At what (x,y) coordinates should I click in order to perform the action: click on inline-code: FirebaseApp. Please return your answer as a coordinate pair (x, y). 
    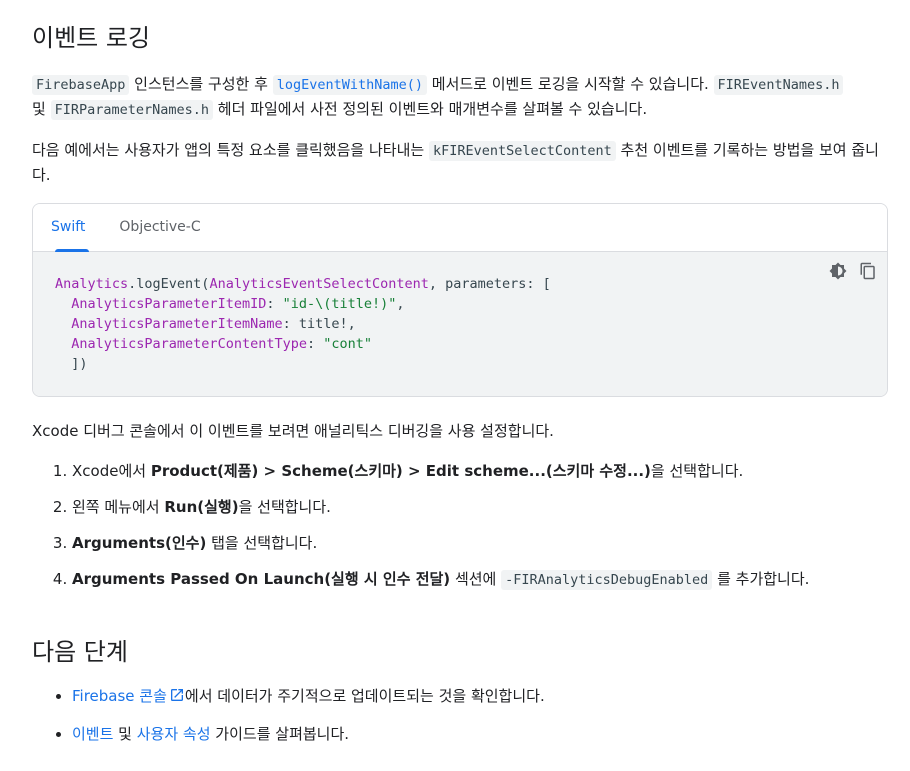
    Looking at the image, I should click on (81, 85).